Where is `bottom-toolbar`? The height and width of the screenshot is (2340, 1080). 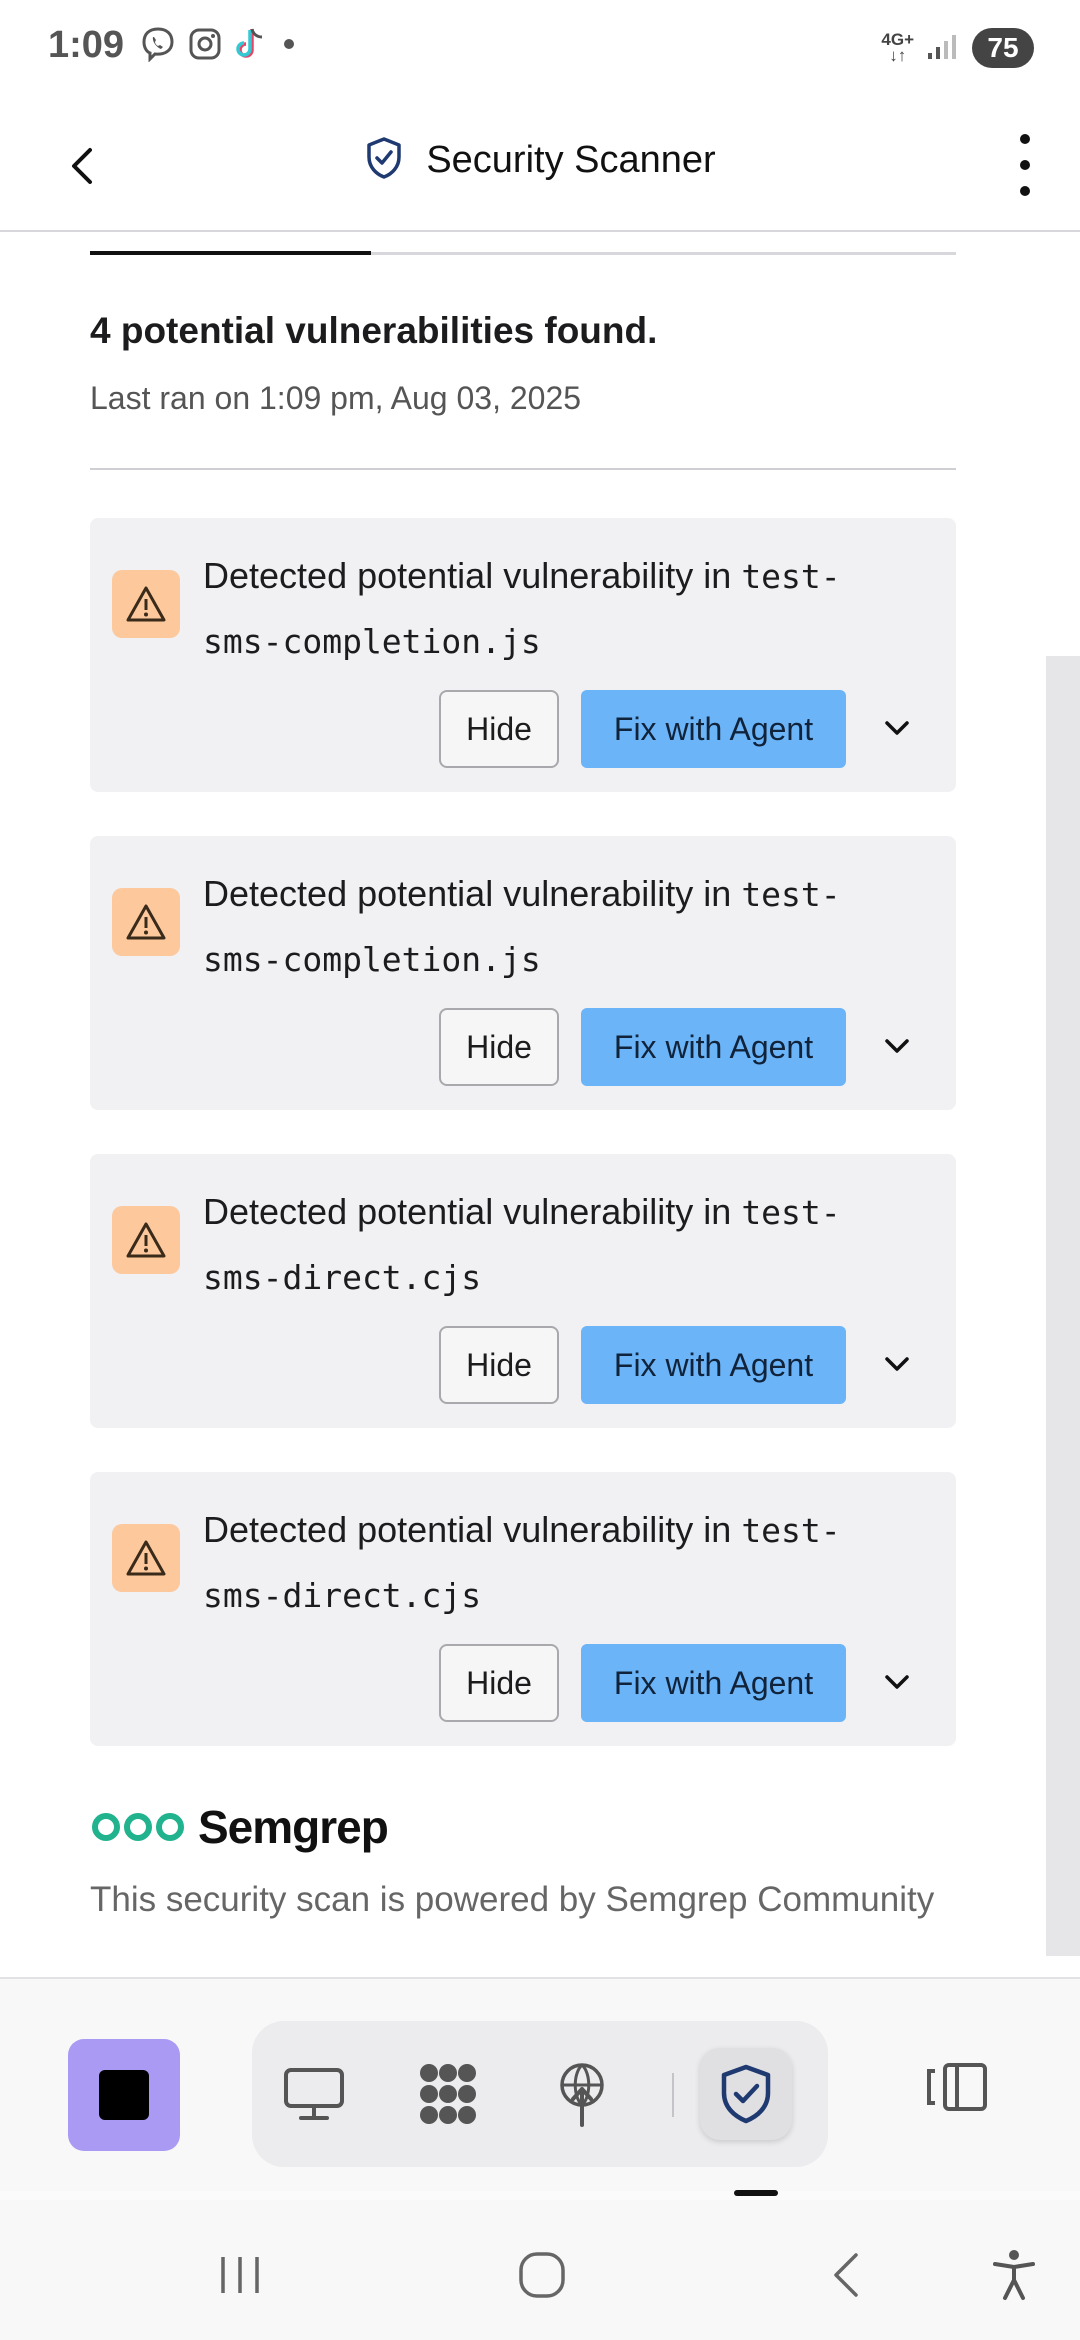 bottom-toolbar is located at coordinates (540, 2084).